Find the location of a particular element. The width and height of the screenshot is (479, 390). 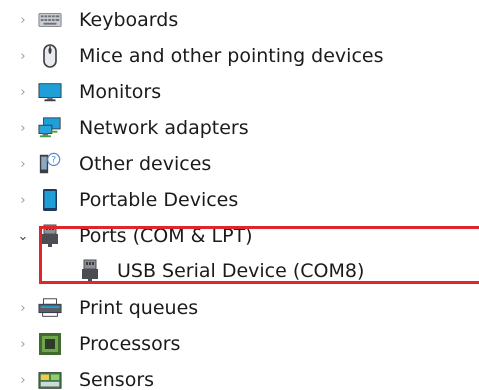

tree-item-label: Monitors is located at coordinates (120, 92).